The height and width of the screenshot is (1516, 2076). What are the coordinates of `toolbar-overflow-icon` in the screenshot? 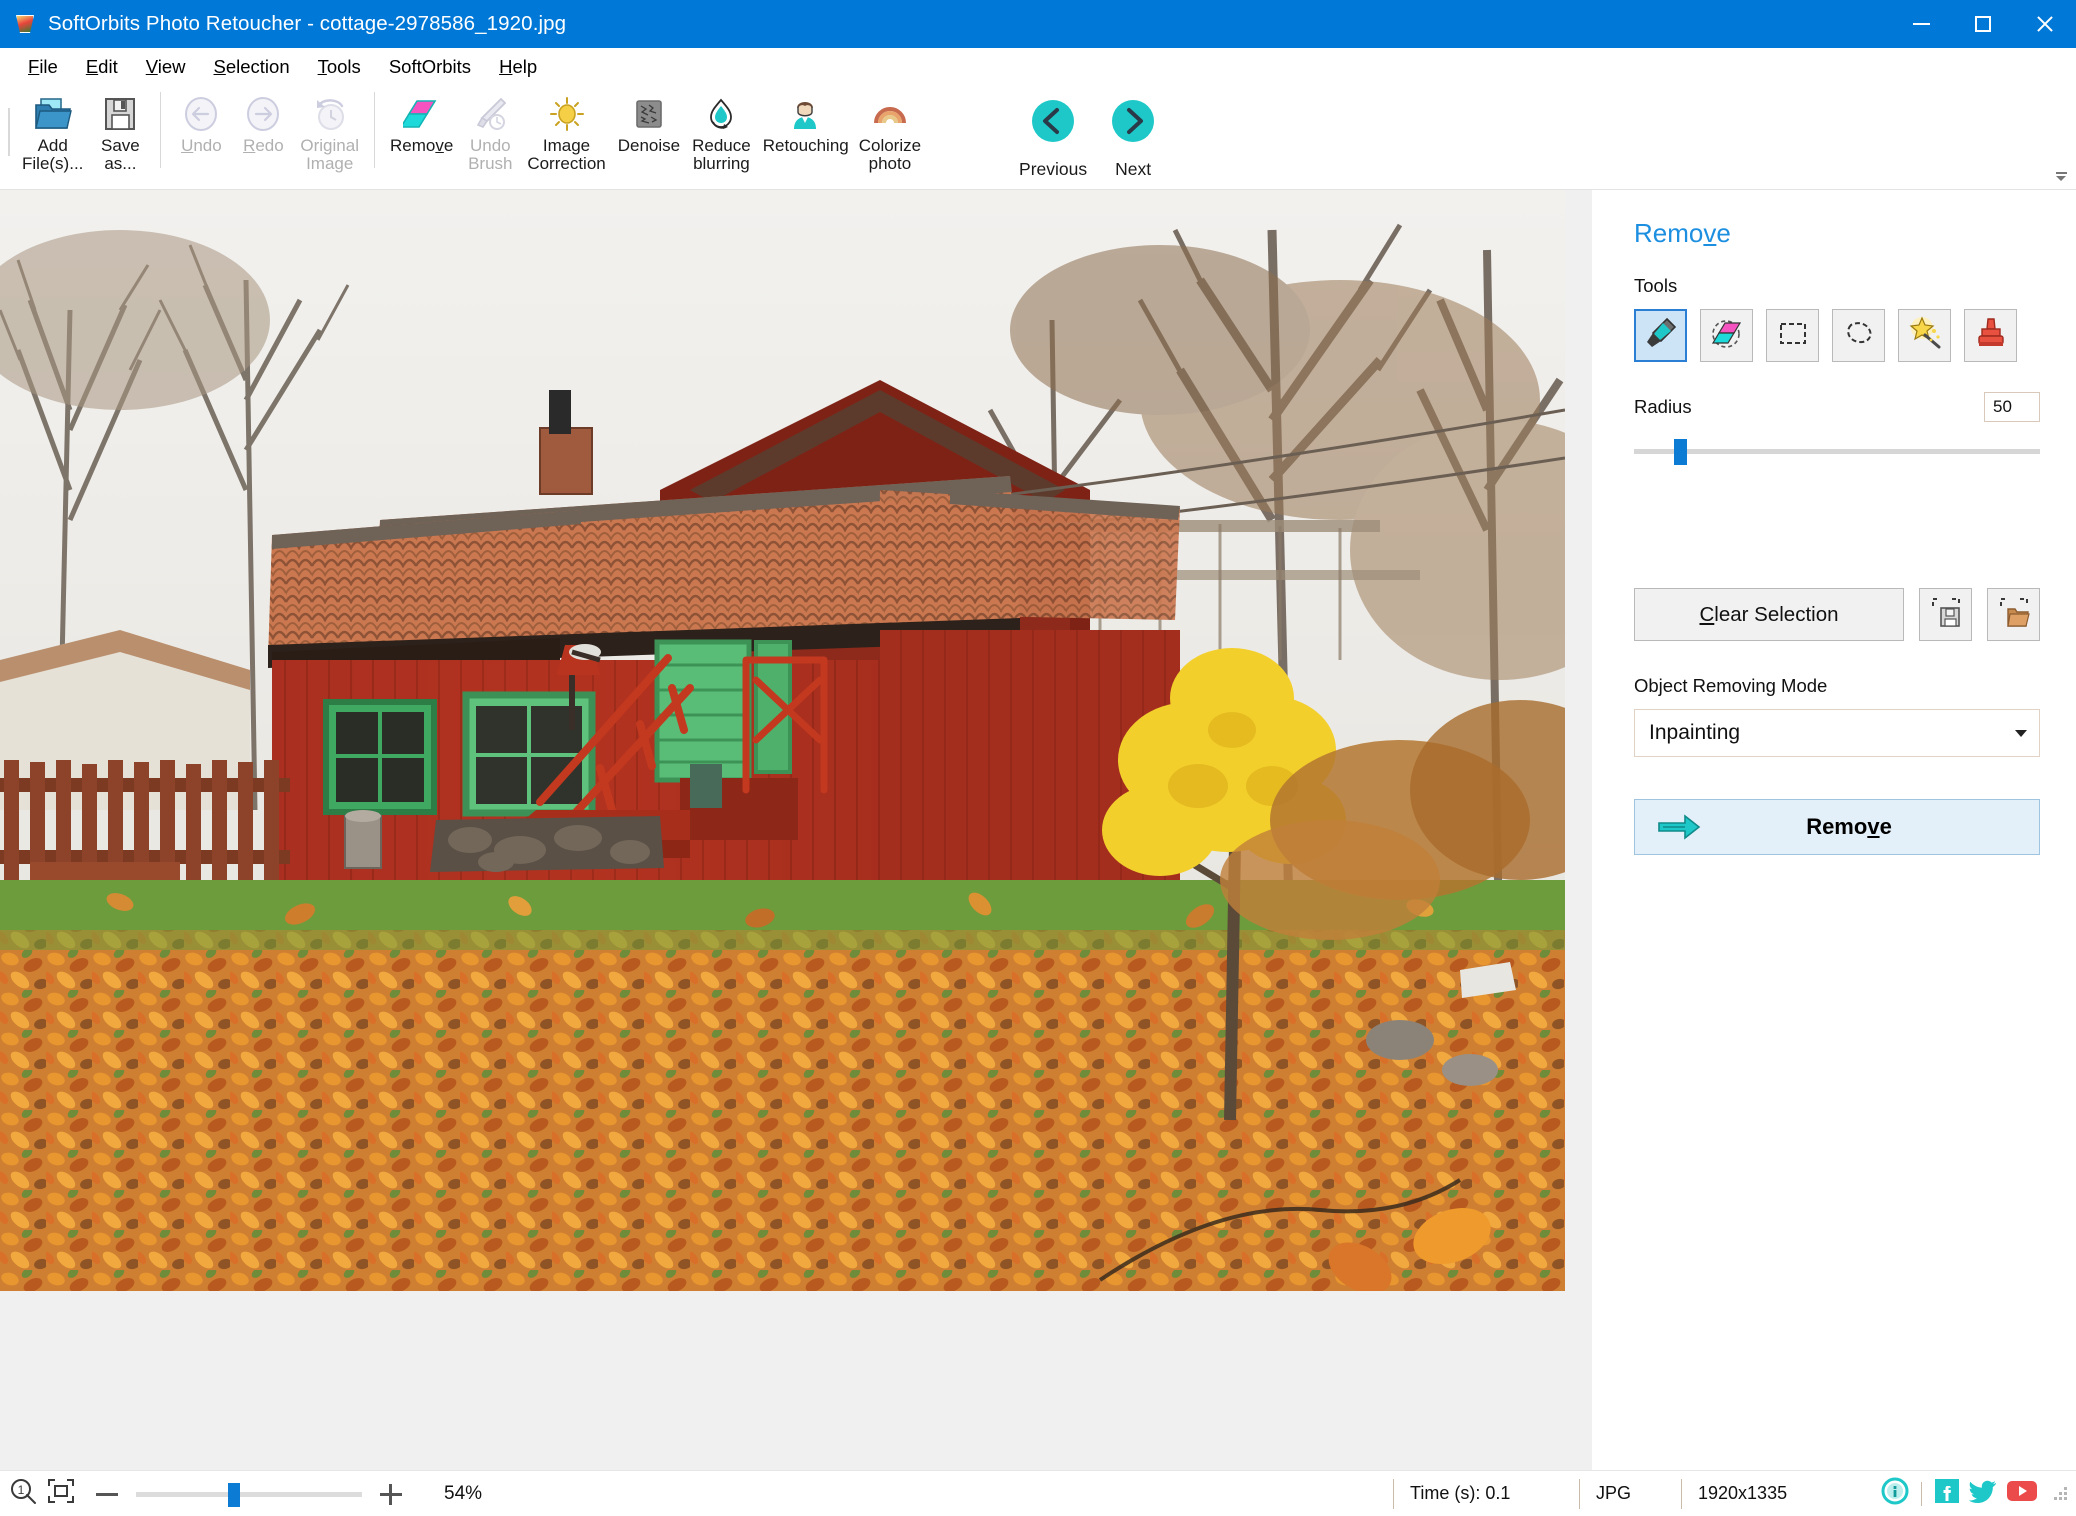 It's located at (2061, 173).